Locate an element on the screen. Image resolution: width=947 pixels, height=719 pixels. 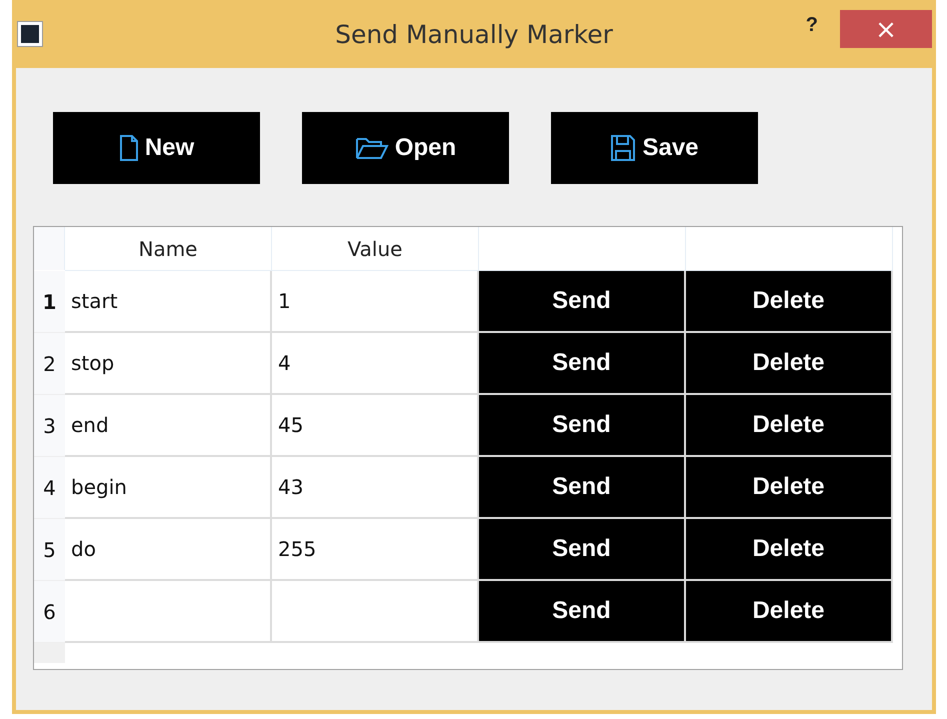
row-number: 3 is located at coordinates (49, 426).